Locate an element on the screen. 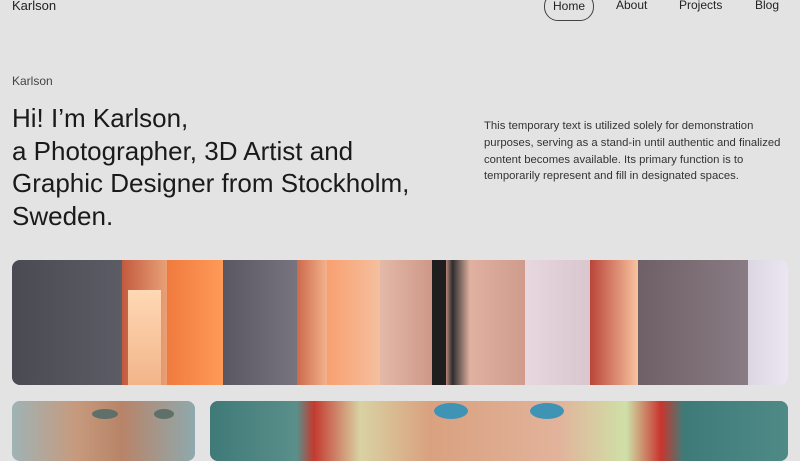 Image resolution: width=800 pixels, height=461 pixels. hero-eyebrow: Karlson is located at coordinates (32, 81).